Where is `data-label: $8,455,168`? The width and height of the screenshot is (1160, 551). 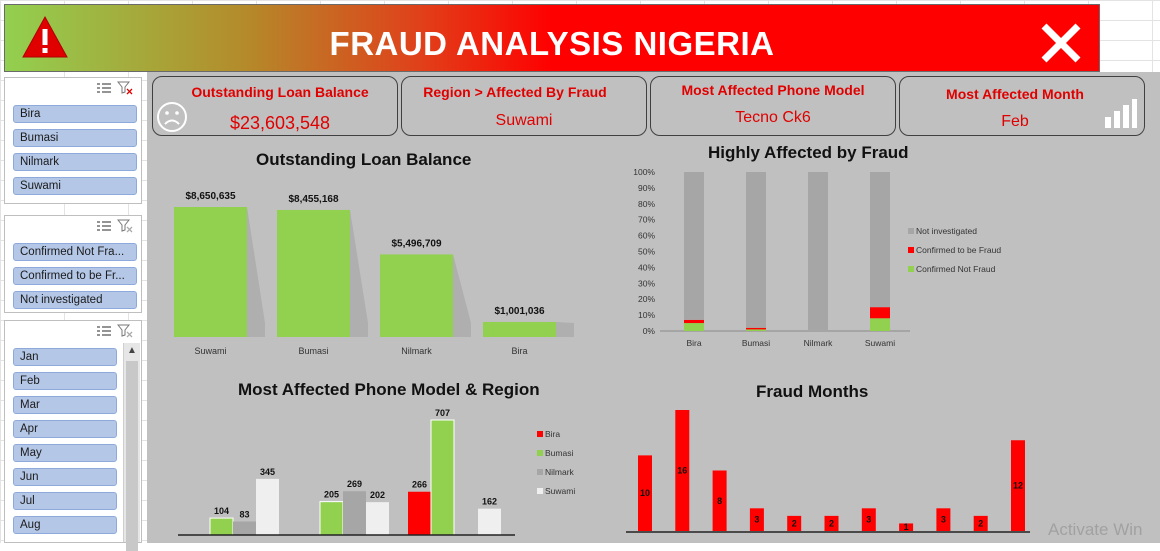
data-label: $8,455,168 is located at coordinates (313, 199).